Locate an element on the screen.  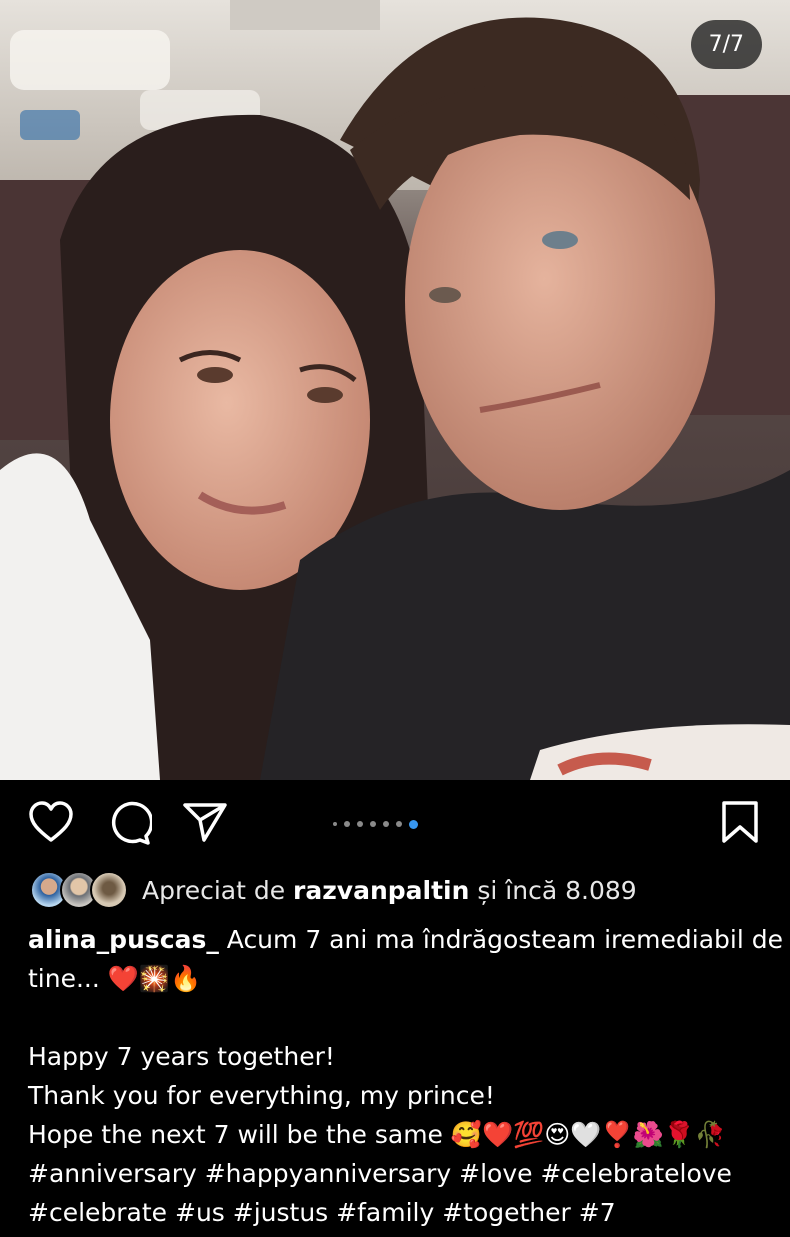
likes-text: Apreciat de razvanpaltin și încă 8.089 is located at coordinates (389, 890).